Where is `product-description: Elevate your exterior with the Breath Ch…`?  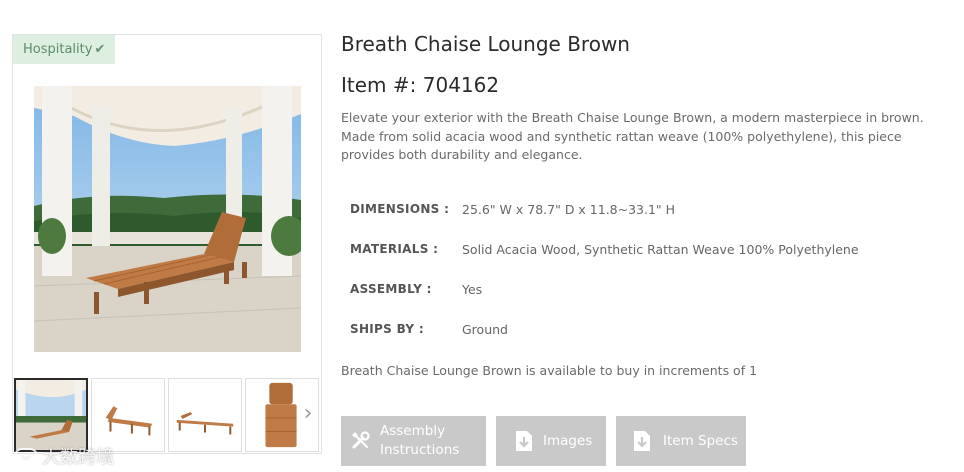
product-description: Elevate your exterior with the Breath Ch… is located at coordinates (632, 136).